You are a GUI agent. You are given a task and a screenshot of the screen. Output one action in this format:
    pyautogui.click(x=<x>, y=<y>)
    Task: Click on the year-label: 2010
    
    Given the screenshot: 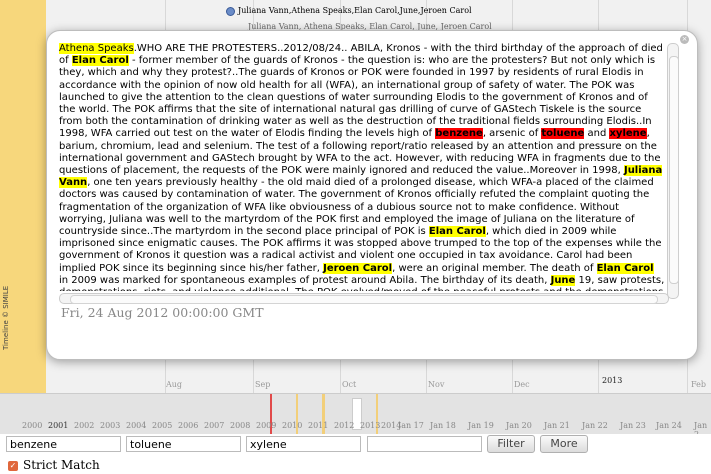 What is the action you would take?
    pyautogui.click(x=292, y=425)
    